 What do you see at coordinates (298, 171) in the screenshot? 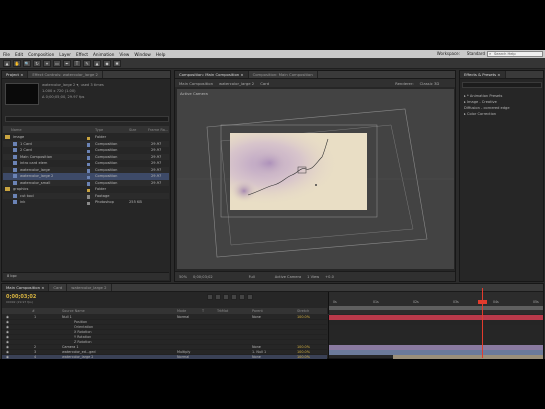
I see `comp-canvas` at bounding box center [298, 171].